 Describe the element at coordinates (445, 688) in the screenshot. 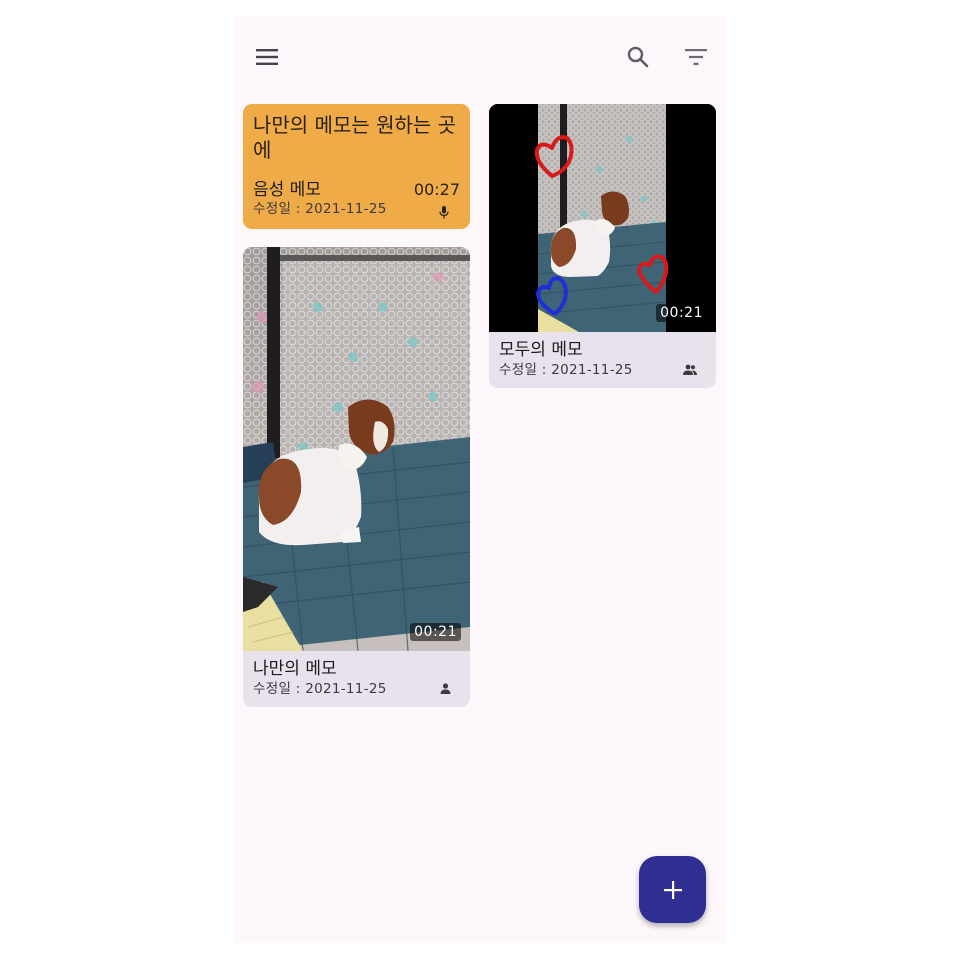

I see `person-icon` at that location.